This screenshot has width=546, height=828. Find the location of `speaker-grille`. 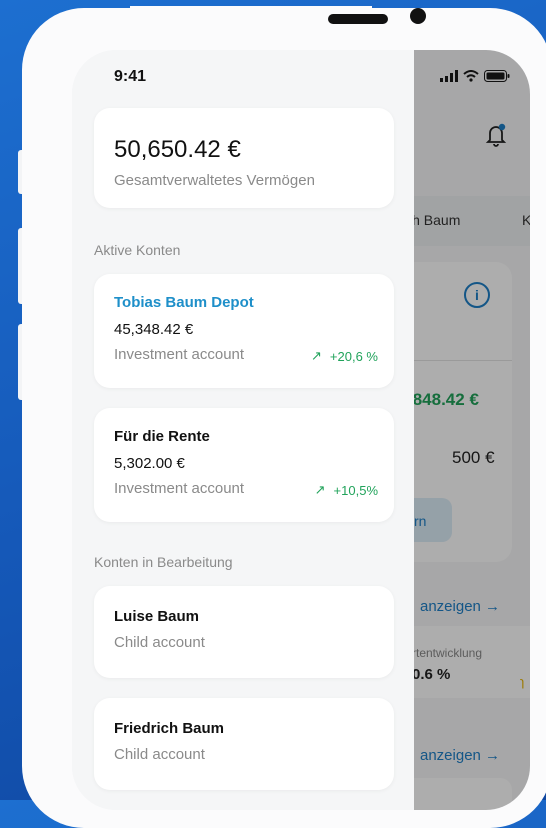

speaker-grille is located at coordinates (358, 19).